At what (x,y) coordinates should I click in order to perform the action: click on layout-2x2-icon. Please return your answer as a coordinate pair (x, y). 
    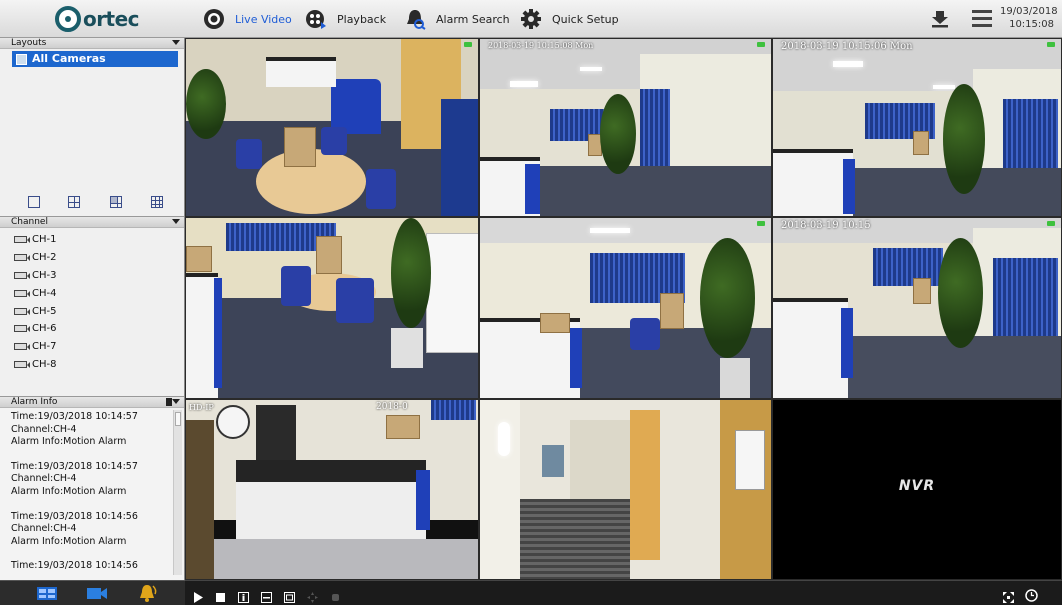
    Looking at the image, I should click on (74, 202).